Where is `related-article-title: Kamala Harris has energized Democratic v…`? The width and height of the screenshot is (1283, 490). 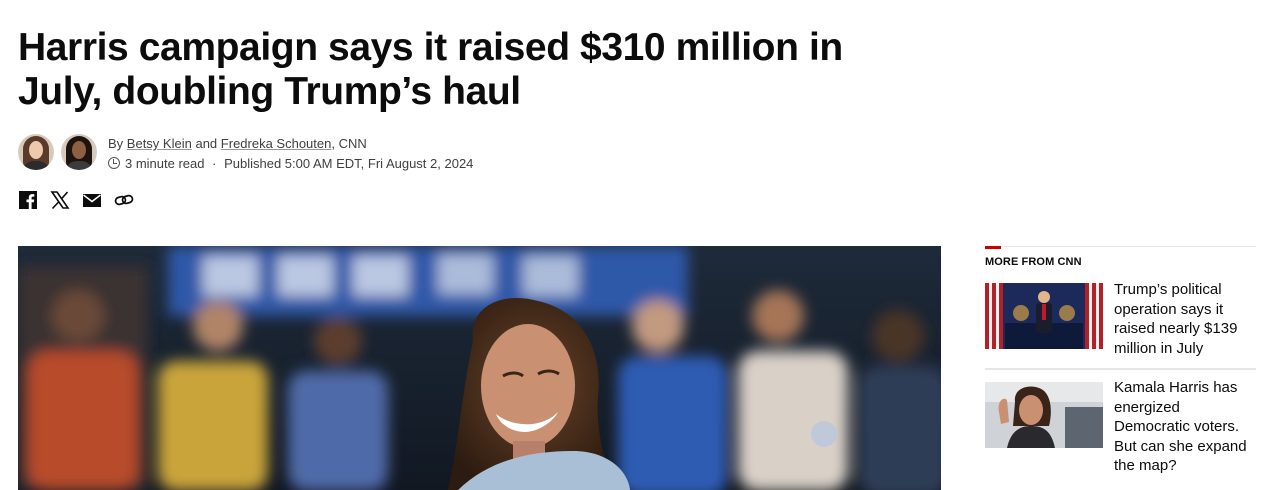 related-article-title: Kamala Harris has energized Democratic v… is located at coordinates (1185, 427).